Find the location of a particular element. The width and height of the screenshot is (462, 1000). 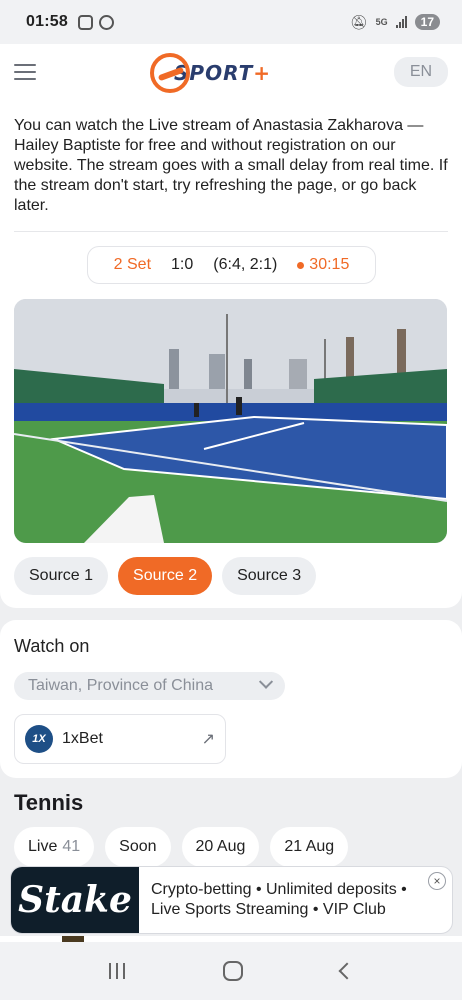

source-3-button: Source 3 is located at coordinates (269, 576).